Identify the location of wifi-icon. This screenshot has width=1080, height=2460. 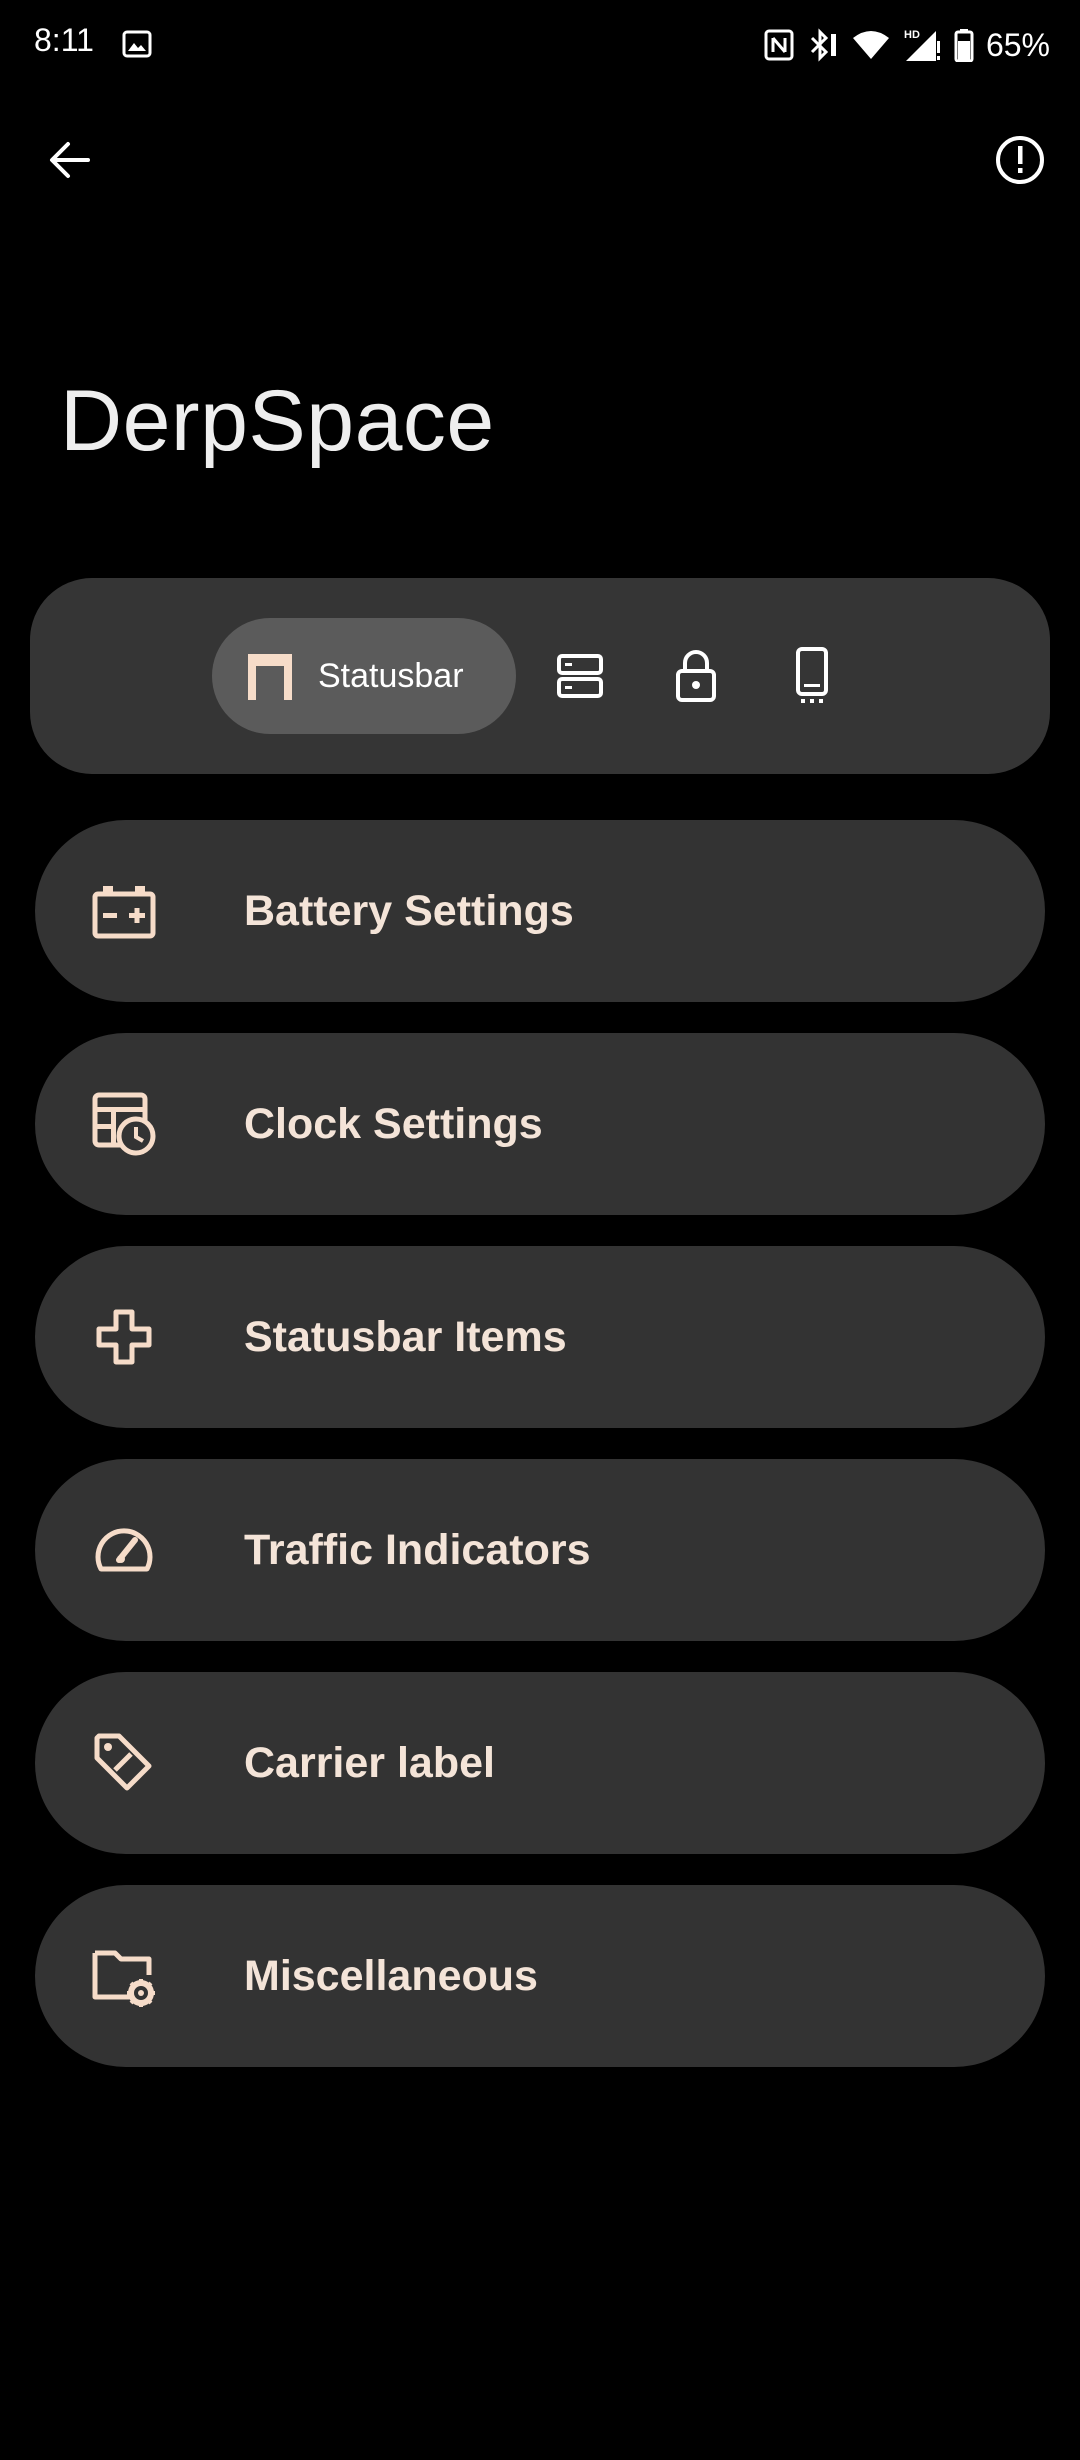
(871, 45).